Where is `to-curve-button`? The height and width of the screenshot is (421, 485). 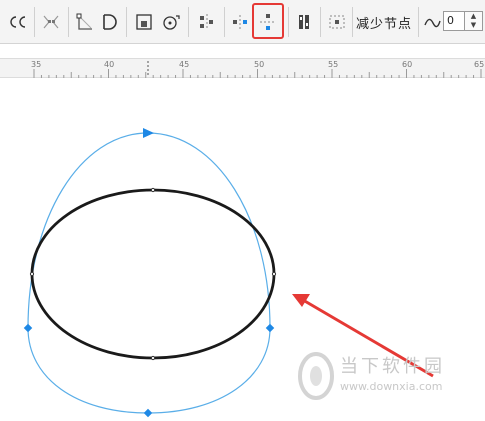 to-curve-button is located at coordinates (109, 22).